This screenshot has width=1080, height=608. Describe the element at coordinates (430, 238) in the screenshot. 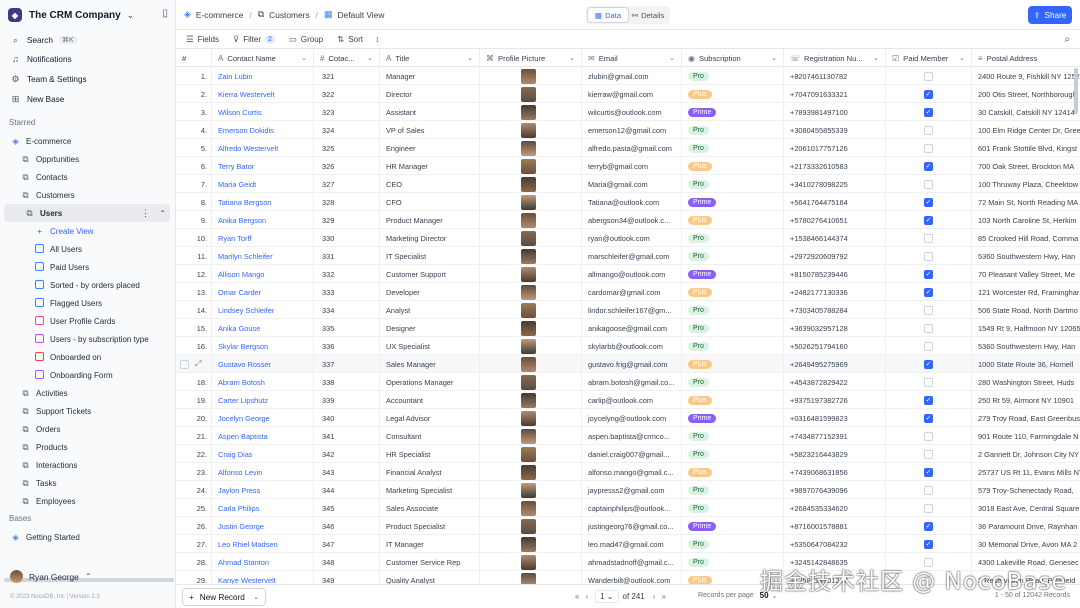

I see `table-cell: Marketing Director` at that location.